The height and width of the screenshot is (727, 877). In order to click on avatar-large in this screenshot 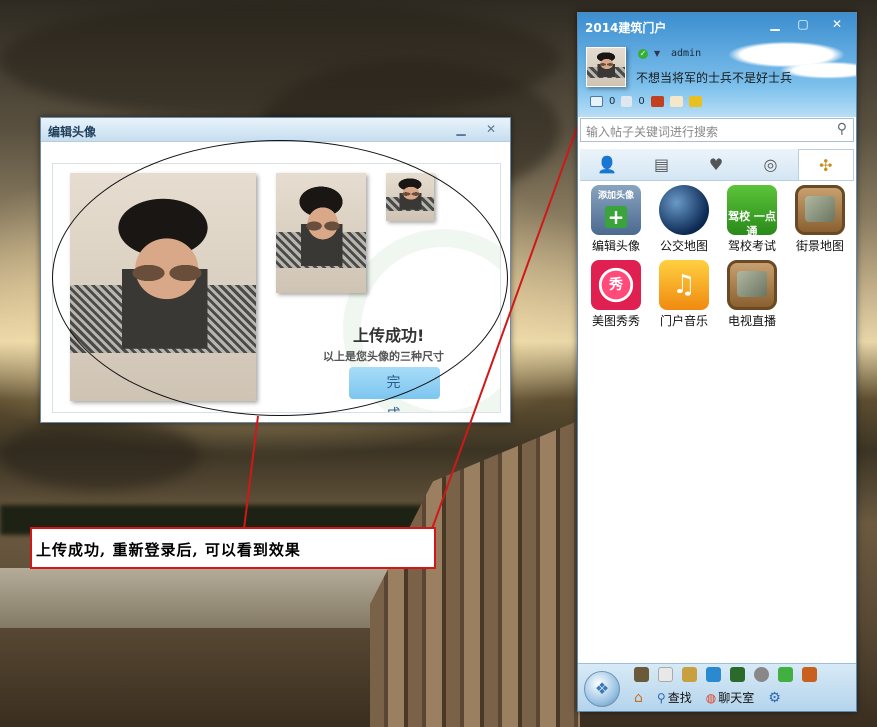, I will do `click(163, 287)`.